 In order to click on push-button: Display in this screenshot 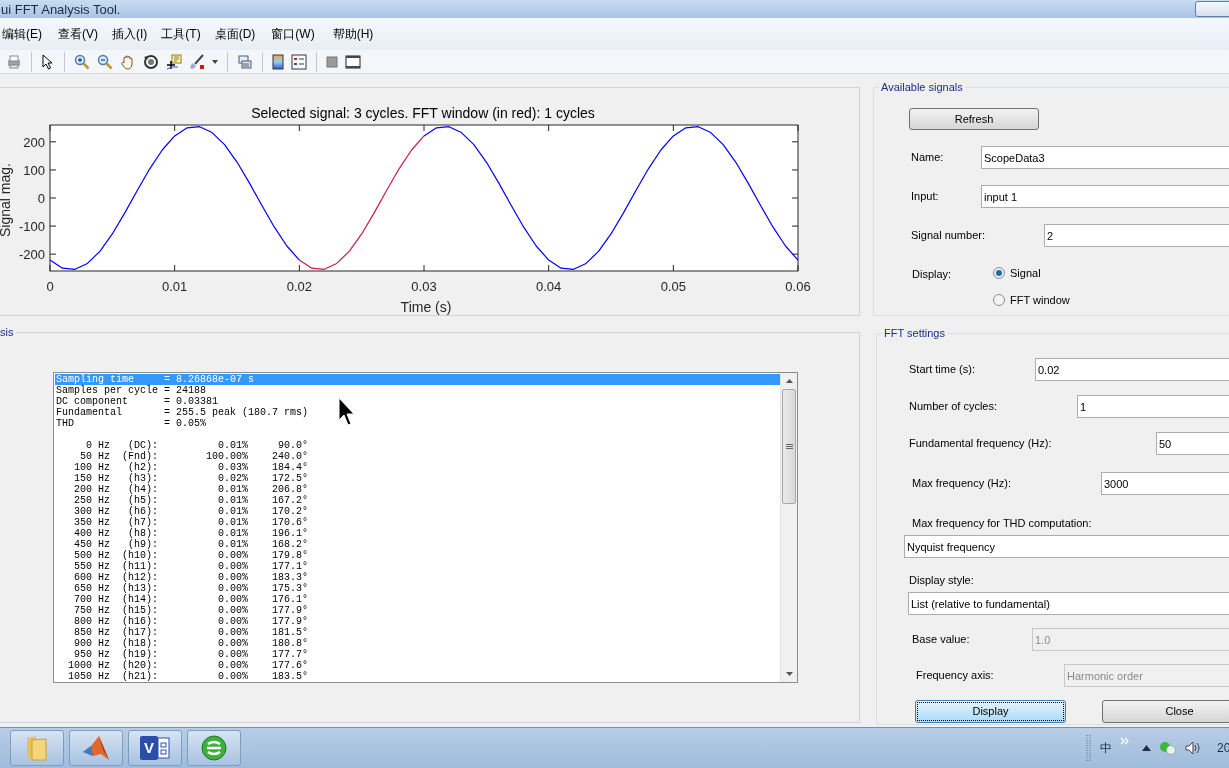, I will do `click(990, 711)`.